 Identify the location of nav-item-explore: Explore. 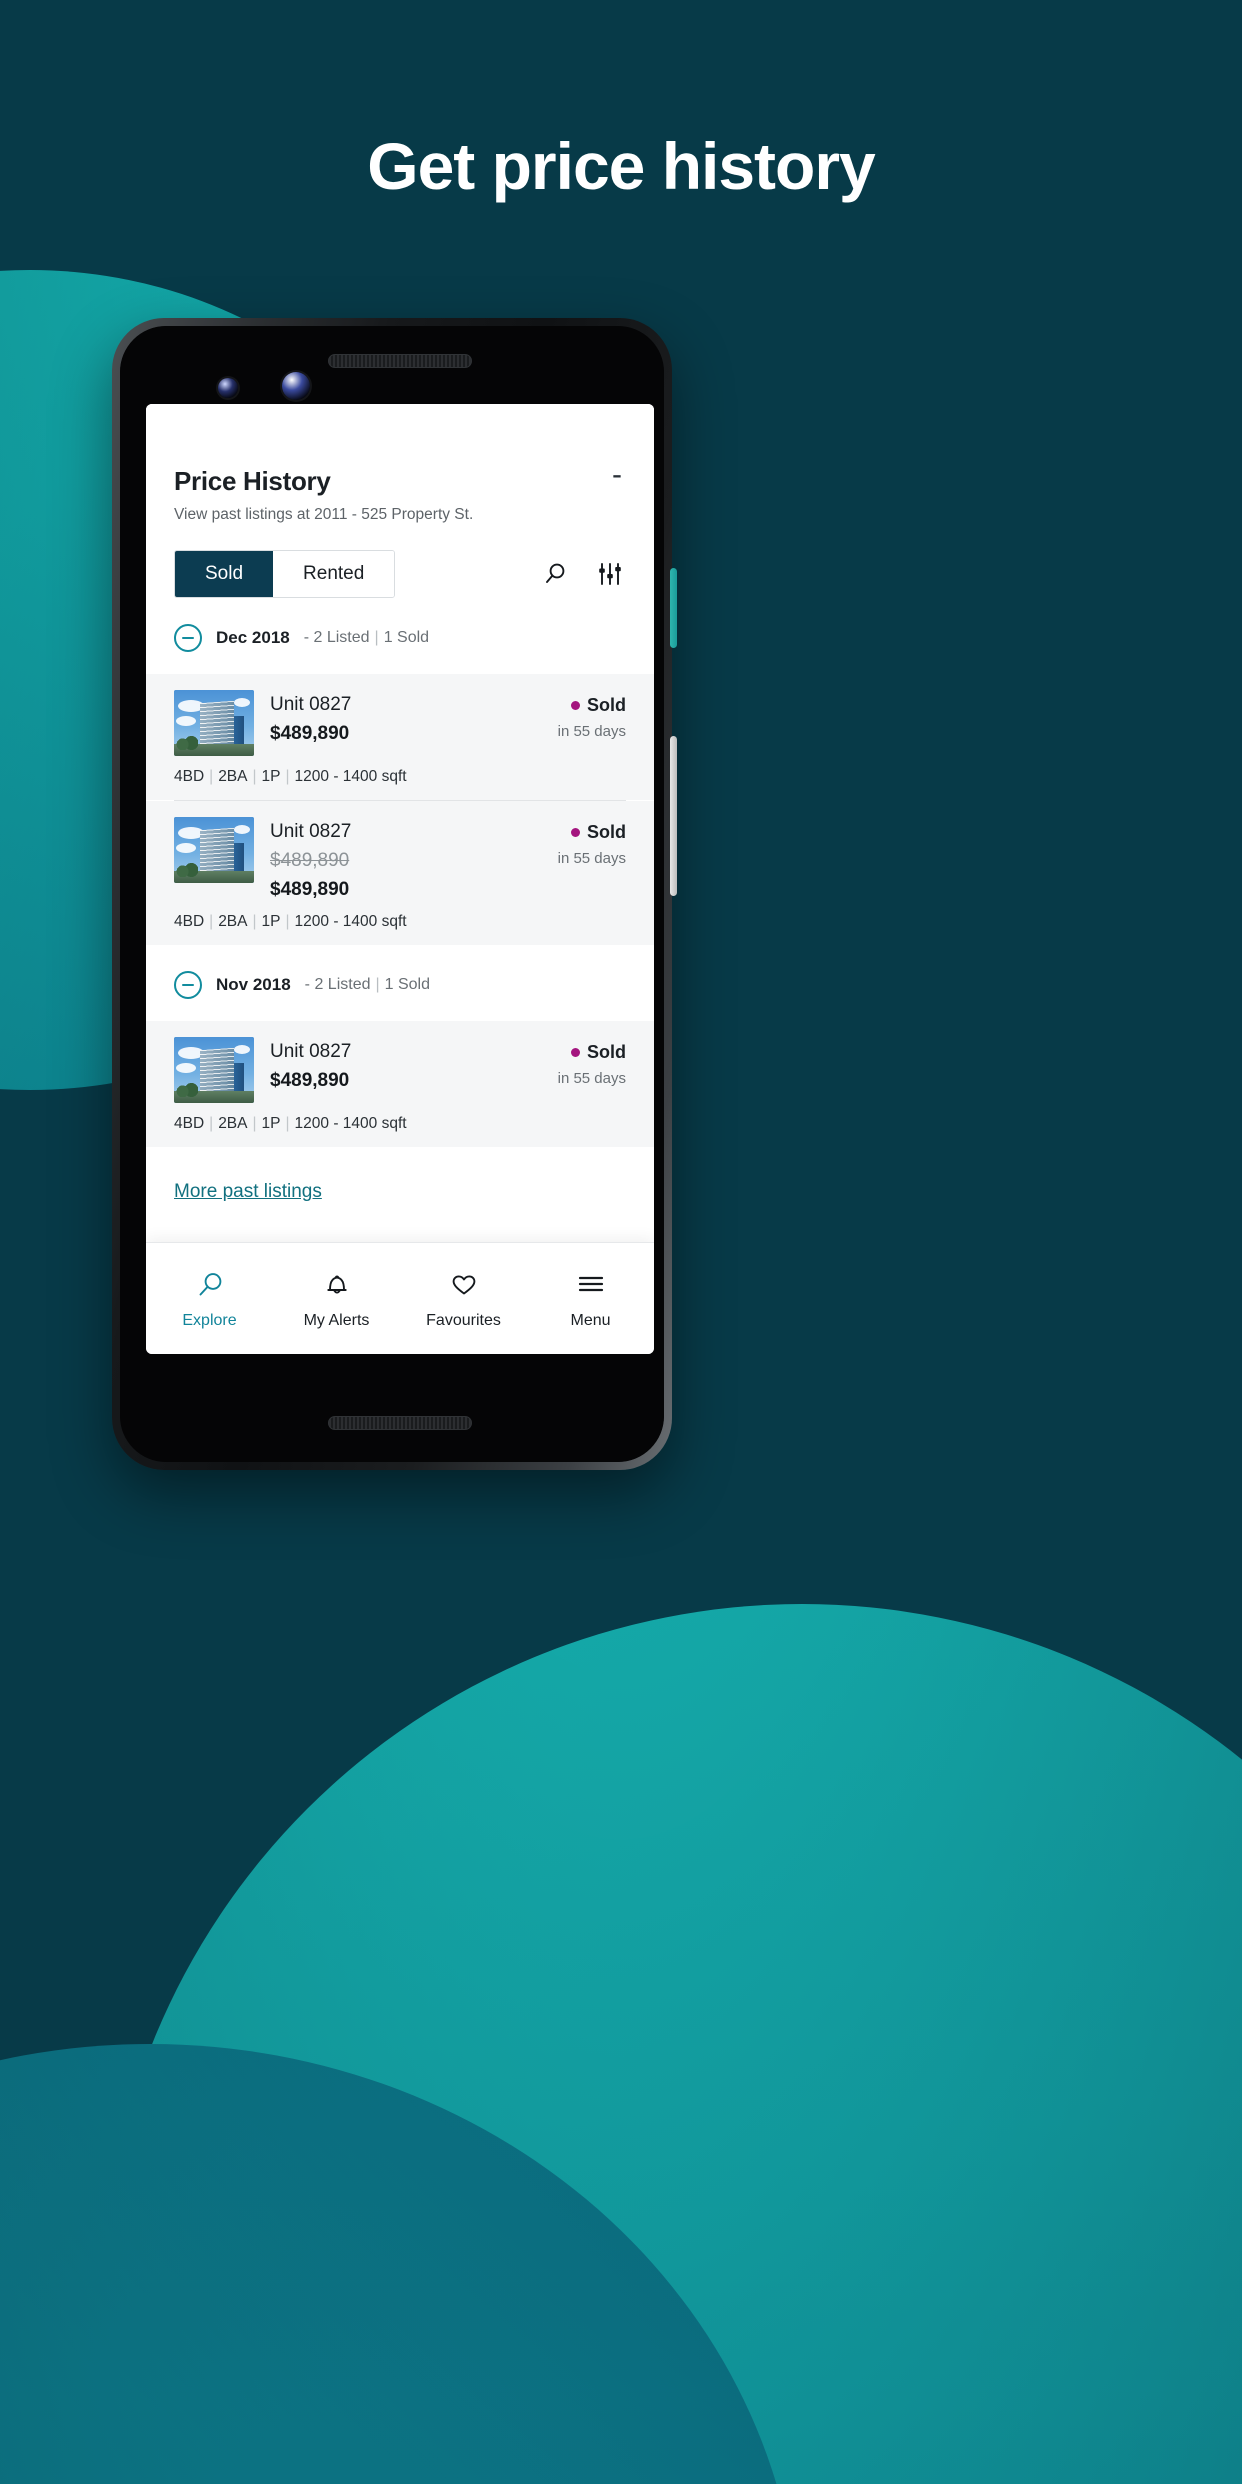
(209, 1299).